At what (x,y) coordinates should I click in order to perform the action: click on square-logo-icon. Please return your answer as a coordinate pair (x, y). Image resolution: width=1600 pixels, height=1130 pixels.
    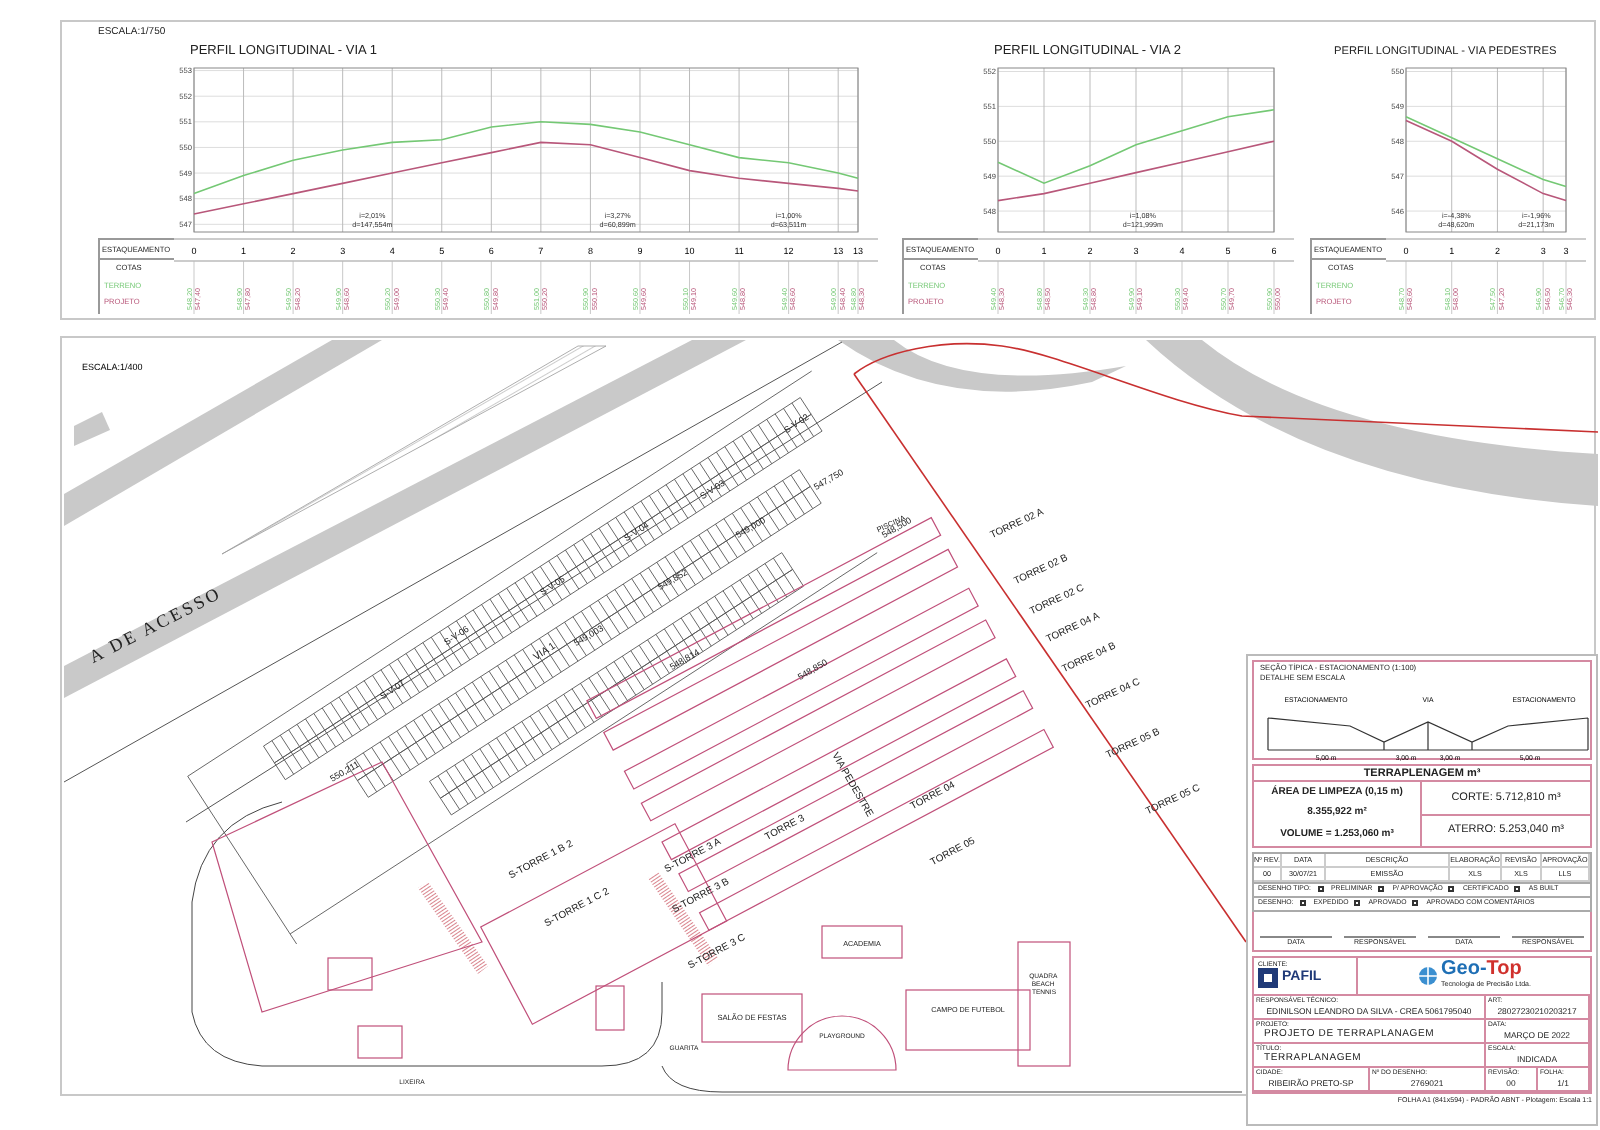
    Looking at the image, I should click on (1268, 978).